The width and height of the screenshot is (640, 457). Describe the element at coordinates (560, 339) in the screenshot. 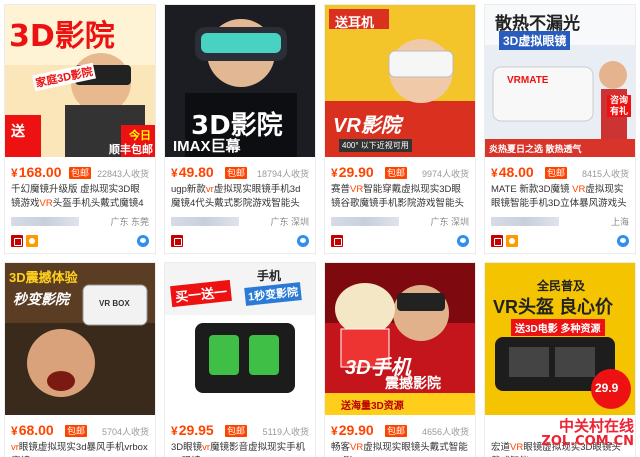

I see `product-image: 全民普及 VR头盔 良心价 送3D电影 多种资源 29.9` at that location.